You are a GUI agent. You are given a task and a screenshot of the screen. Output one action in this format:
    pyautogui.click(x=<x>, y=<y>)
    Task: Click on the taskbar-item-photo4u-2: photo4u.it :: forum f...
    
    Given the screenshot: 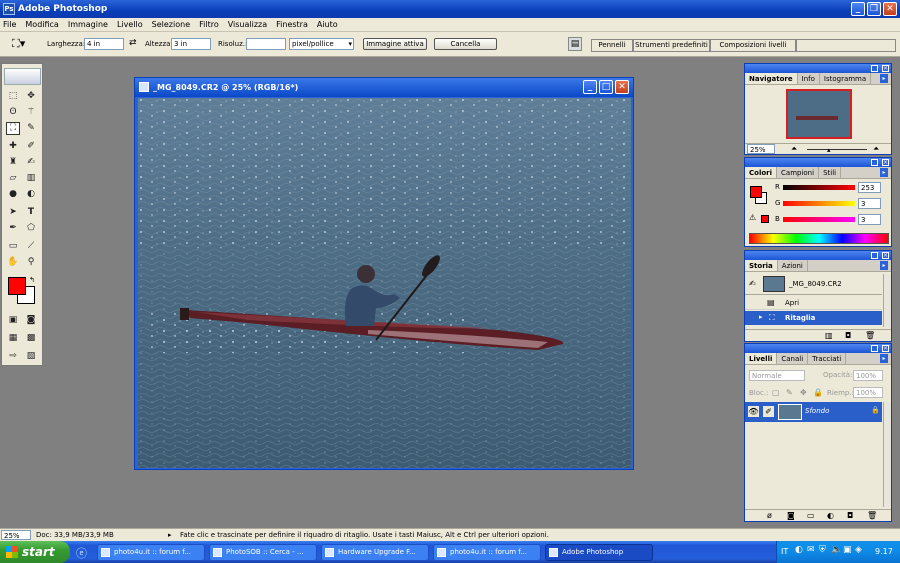 What is the action you would take?
    pyautogui.click(x=487, y=552)
    